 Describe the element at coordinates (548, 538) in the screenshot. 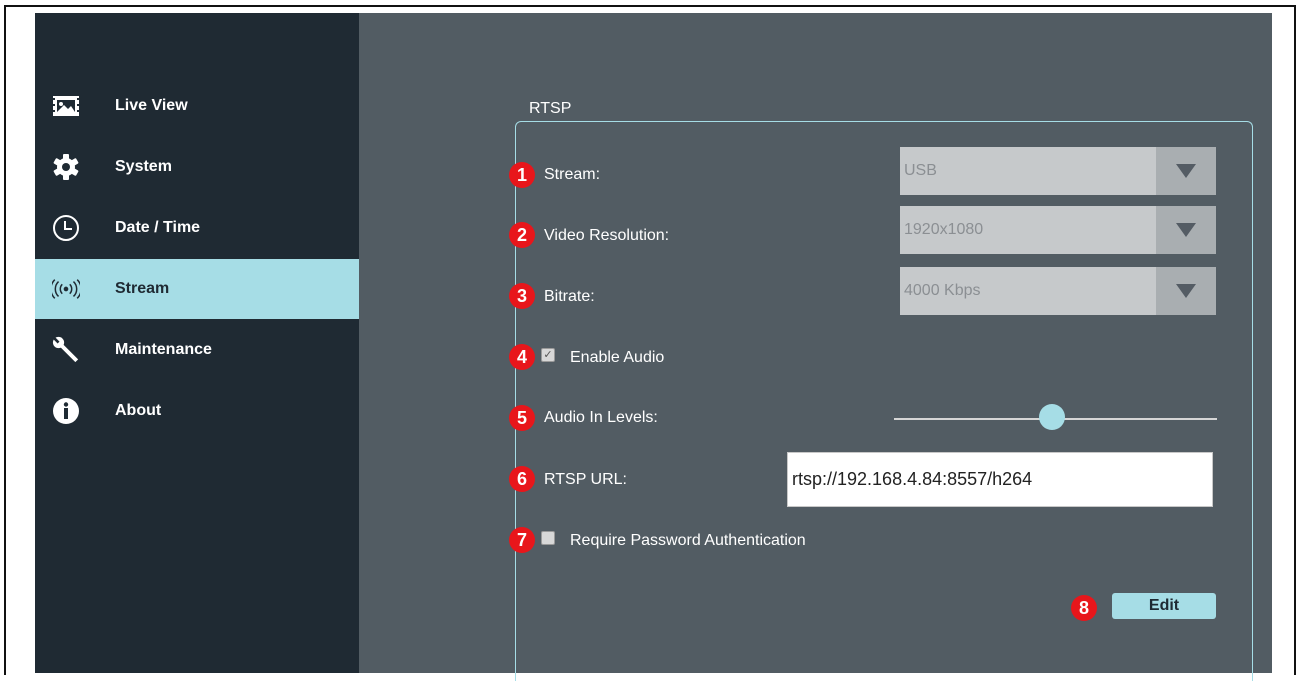

I see `require-password-checkbox` at that location.